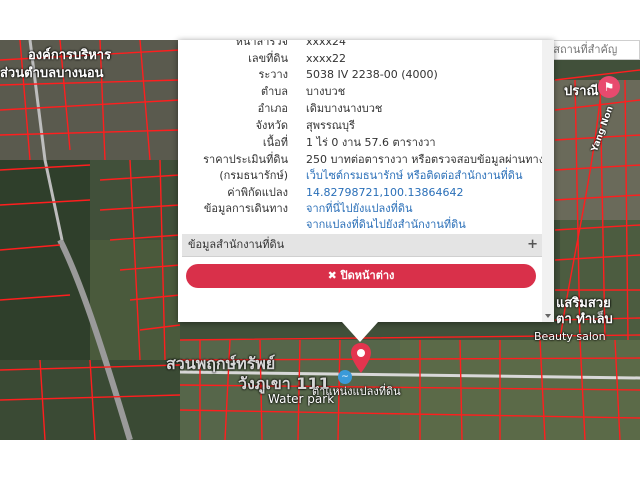  I want to click on info-row-sheet: ระวาง 5038 IV 2238-00 (4000), so click(360, 75).